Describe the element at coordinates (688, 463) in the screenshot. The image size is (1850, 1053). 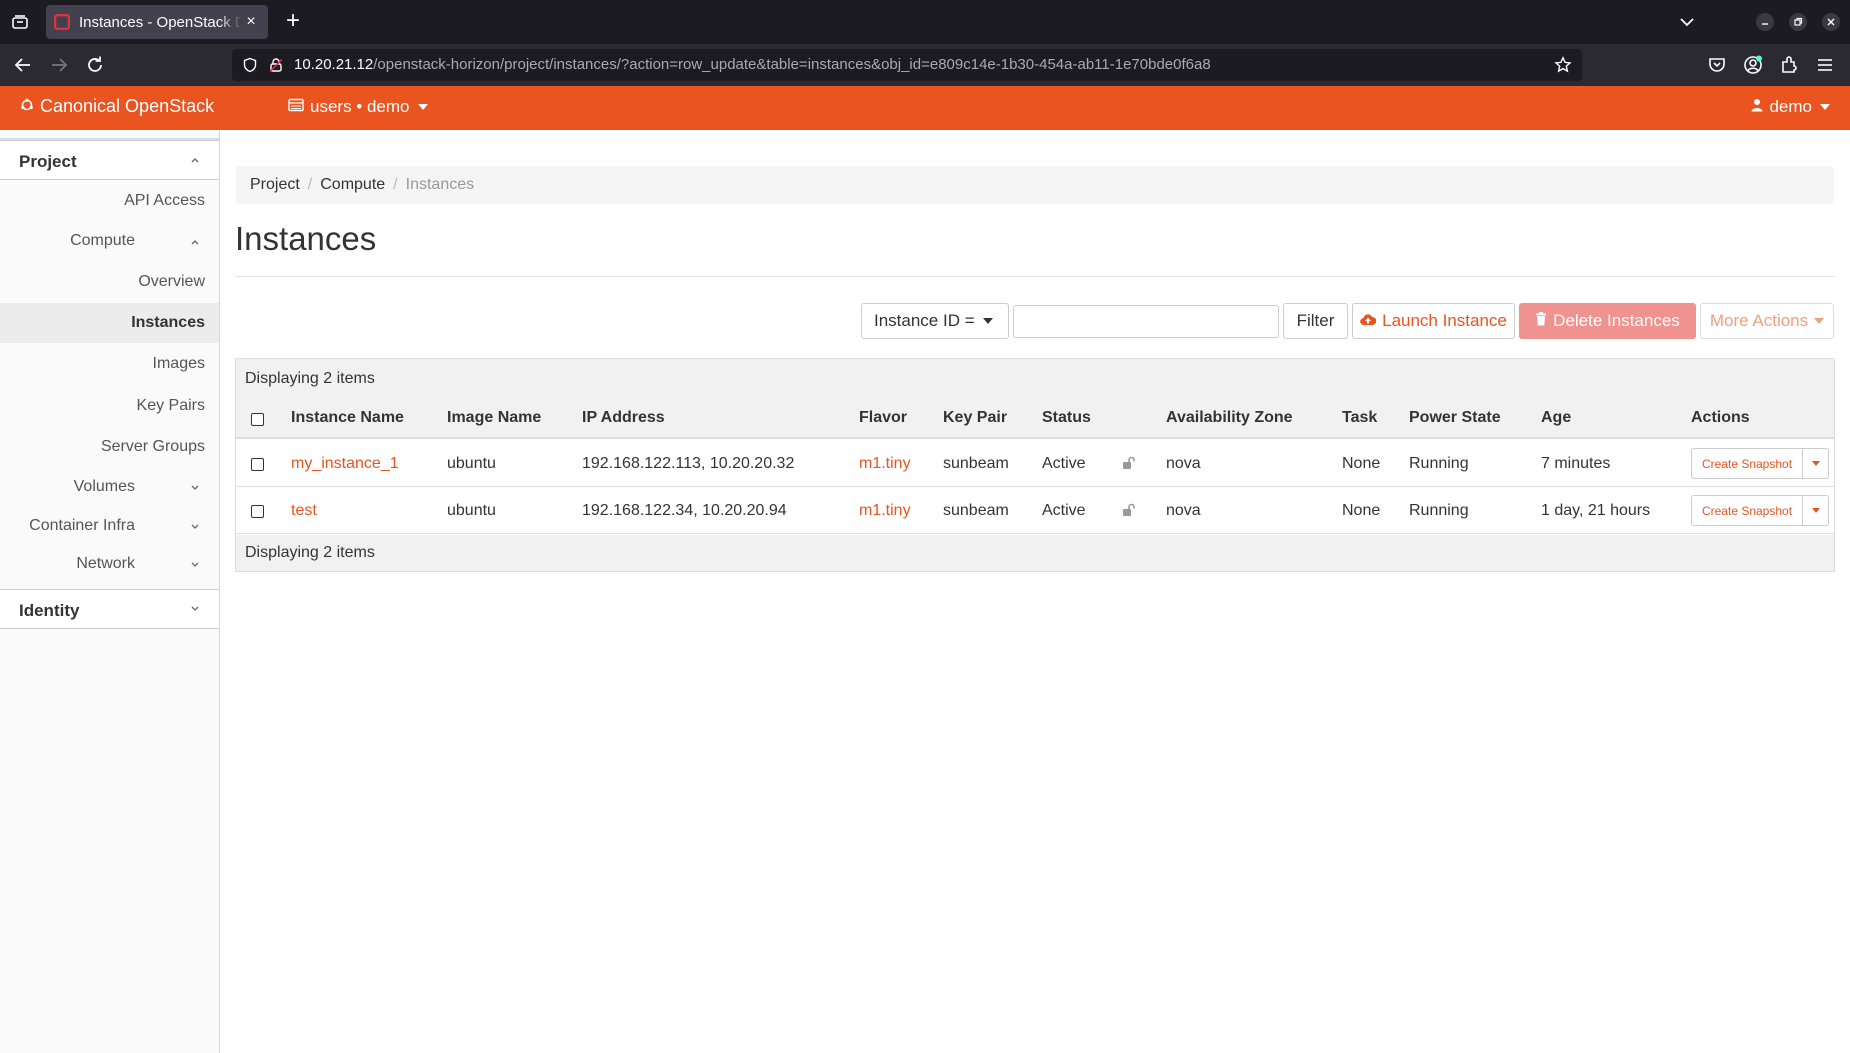
I see `ip-address-cell: 192.168.122.113, 10.20.20.32` at that location.